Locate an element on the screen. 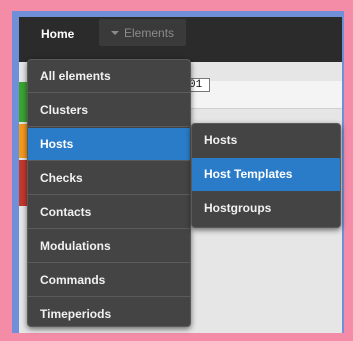 The width and height of the screenshot is (353, 341). submenu-item-host-templates: Host Templates is located at coordinates (266, 174).